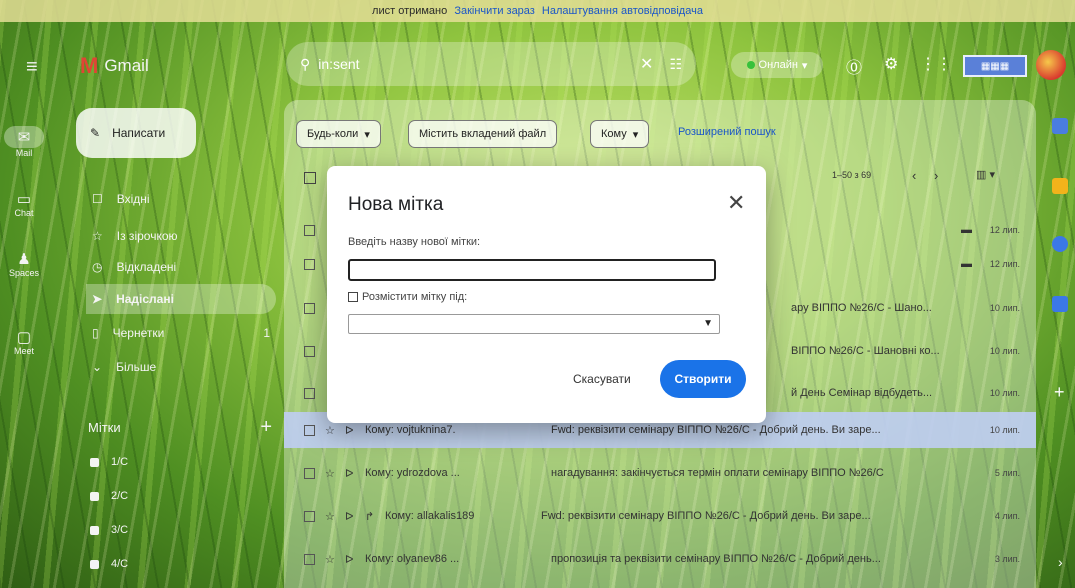 The height and width of the screenshot is (588, 1075). Describe the element at coordinates (891, 64) in the screenshot. I see `gear-icon: ⚙` at that location.